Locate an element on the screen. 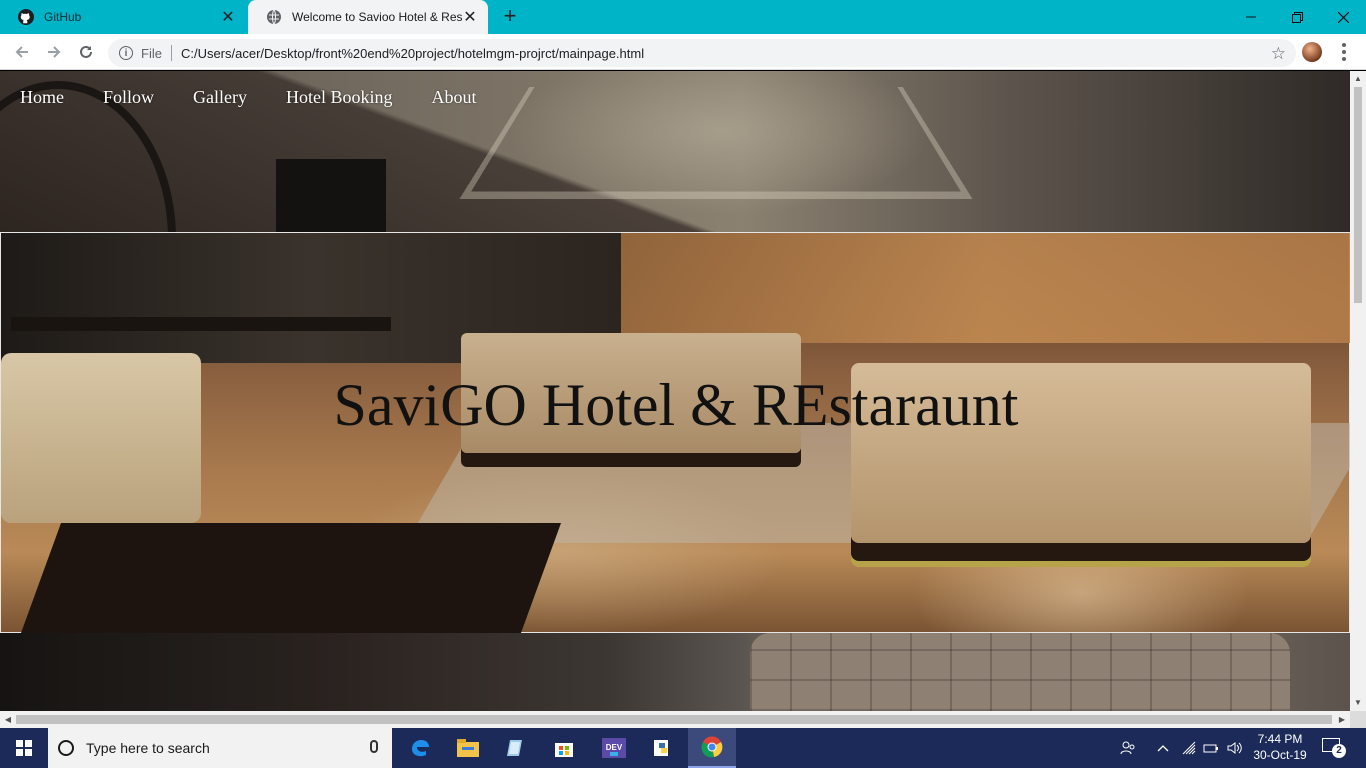 The height and width of the screenshot is (768, 1366). nav-hotel-booking: Hotel Booking is located at coordinates (339, 97).